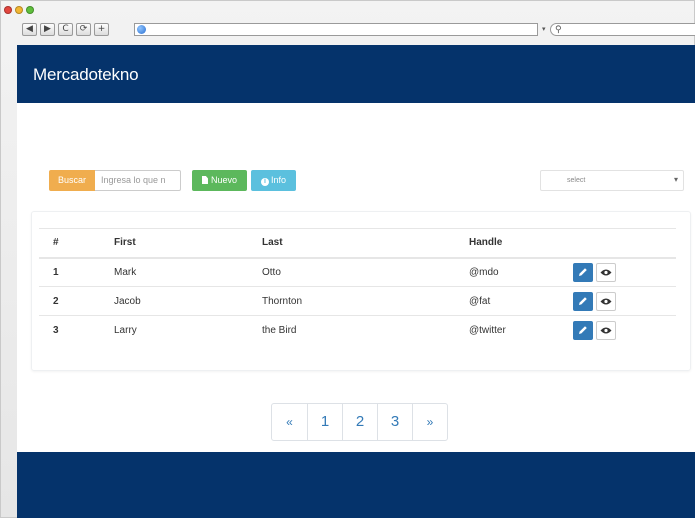 This screenshot has height=518, width=695. What do you see at coordinates (624, 243) in the screenshot?
I see `header-actions` at bounding box center [624, 243].